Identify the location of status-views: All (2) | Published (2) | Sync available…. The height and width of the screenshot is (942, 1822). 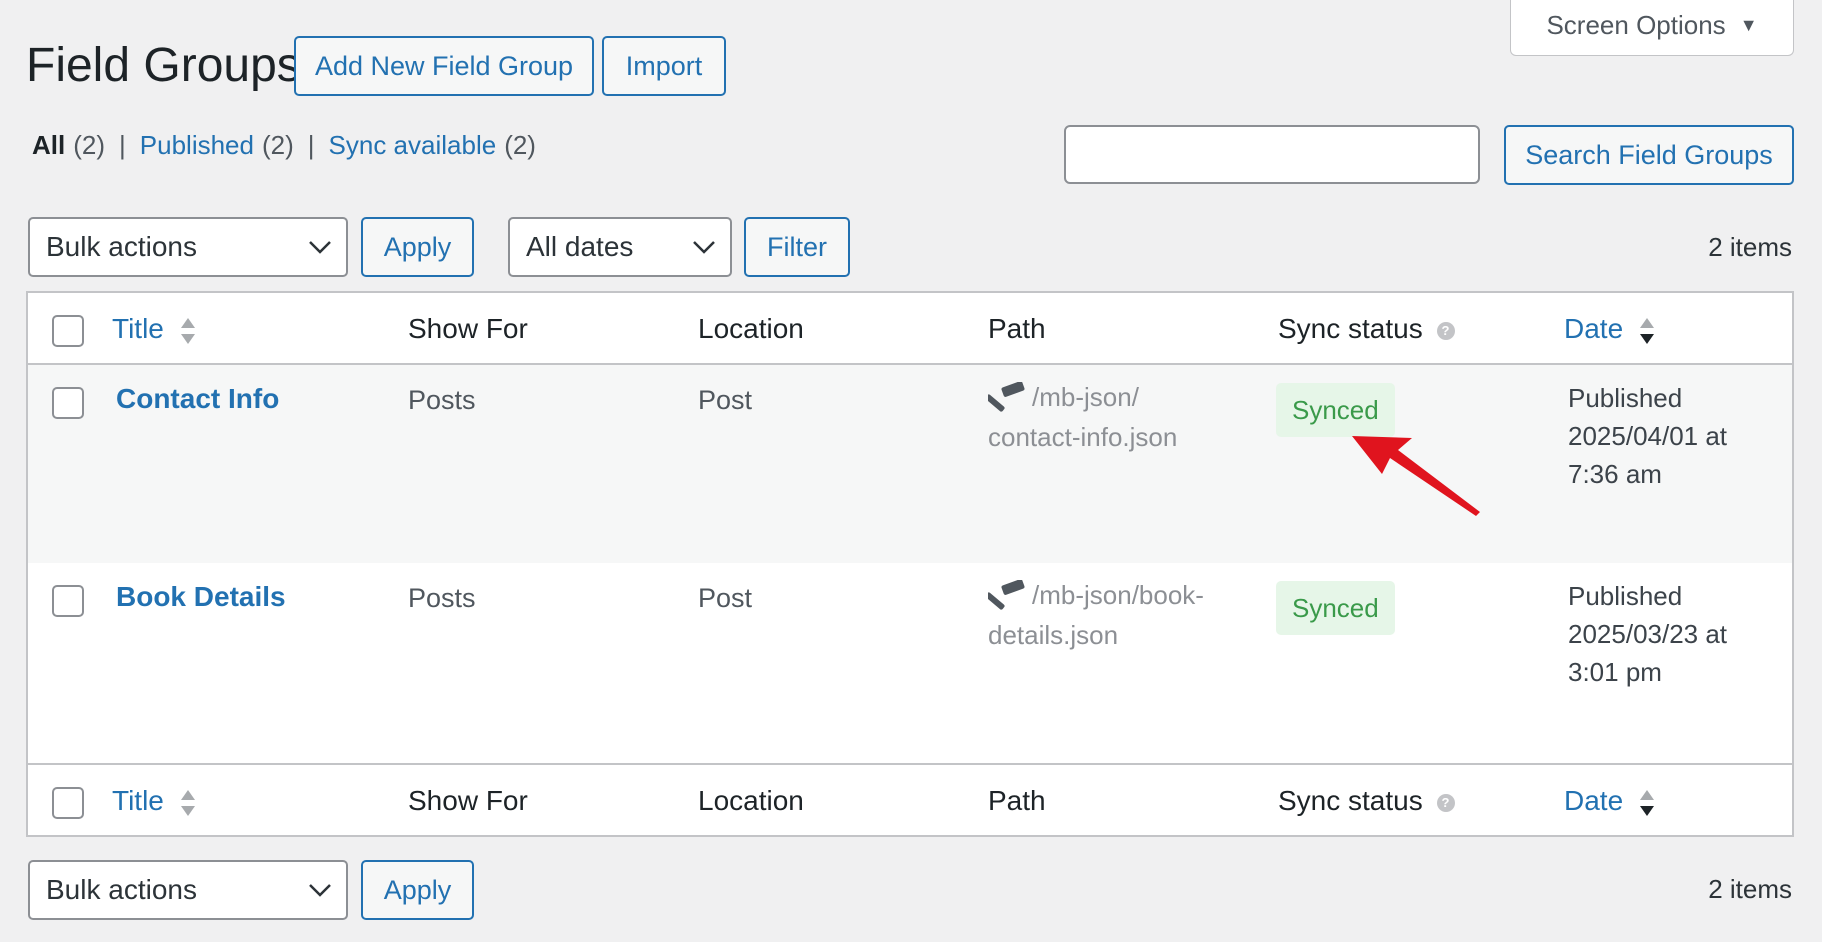
(284, 145).